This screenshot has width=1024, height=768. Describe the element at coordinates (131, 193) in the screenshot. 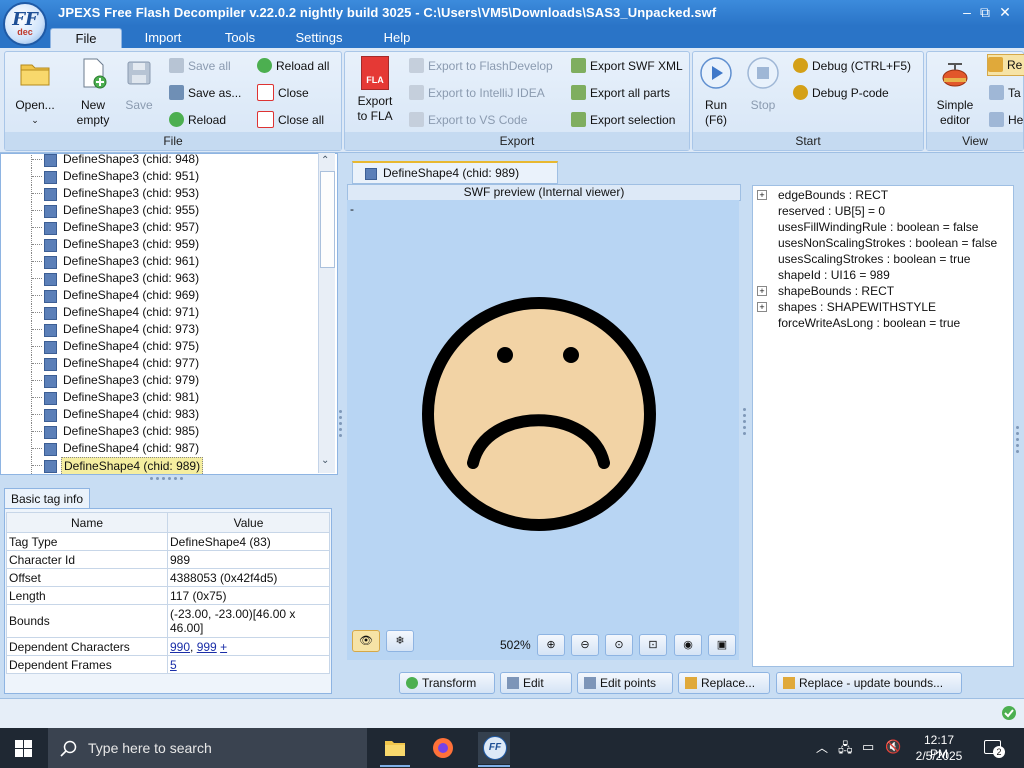

I see `tree-item-label: DefineShape3 (chid: 953)` at that location.